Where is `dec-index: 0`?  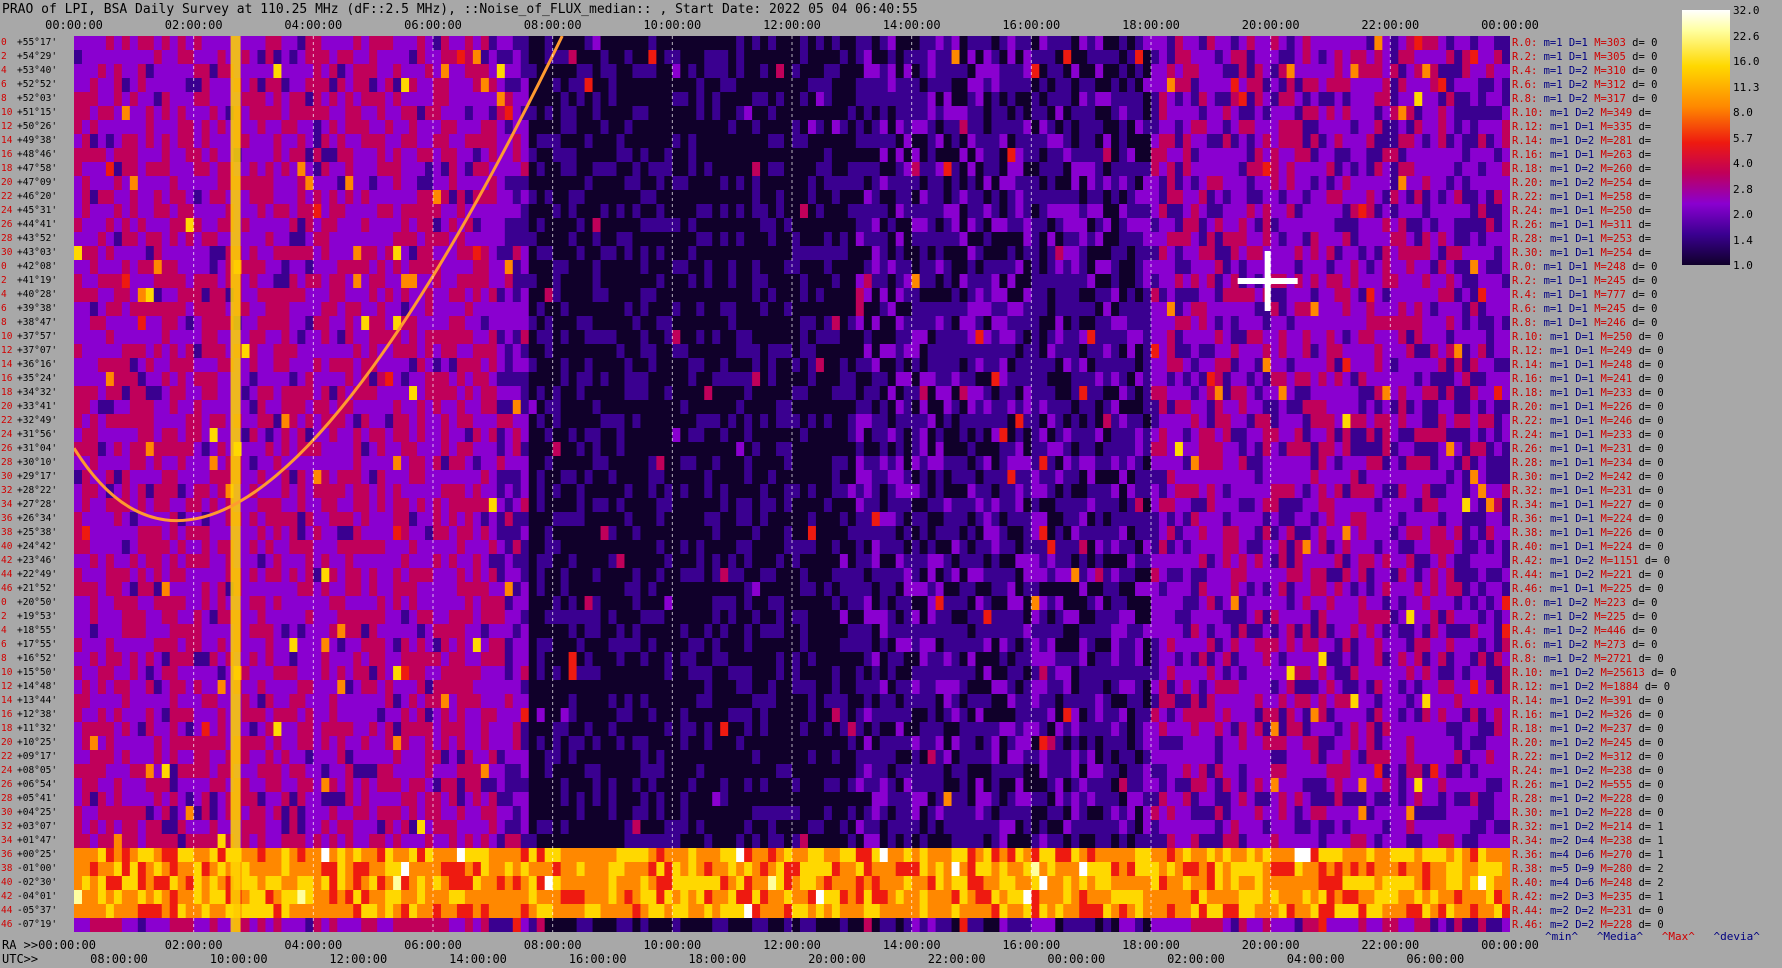 dec-index: 0 is located at coordinates (4, 266).